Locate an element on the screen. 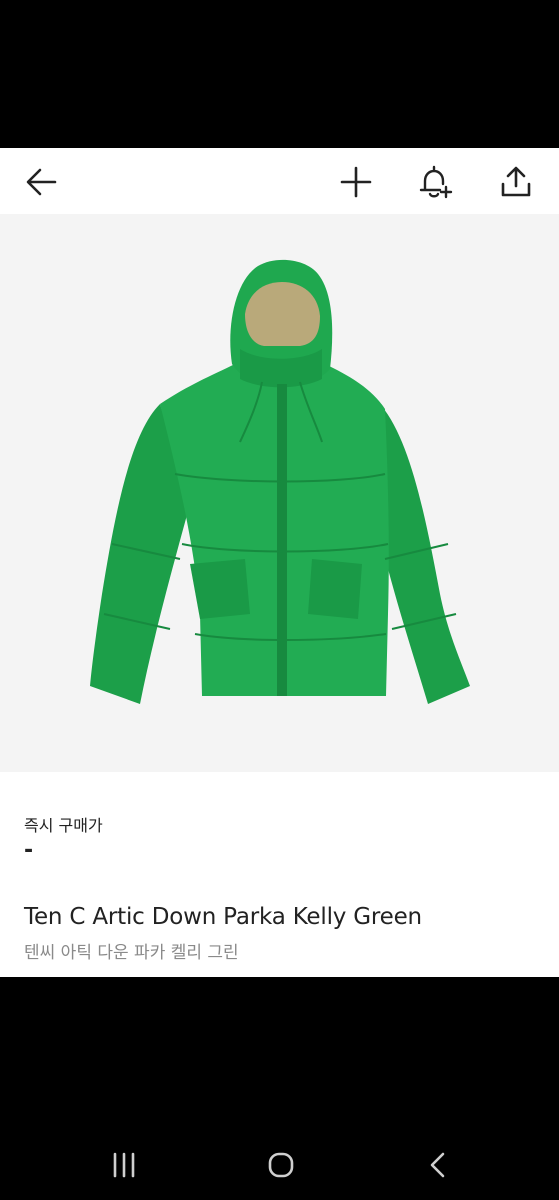 This screenshot has width=559, height=1200. top-toolbar is located at coordinates (279, 181).